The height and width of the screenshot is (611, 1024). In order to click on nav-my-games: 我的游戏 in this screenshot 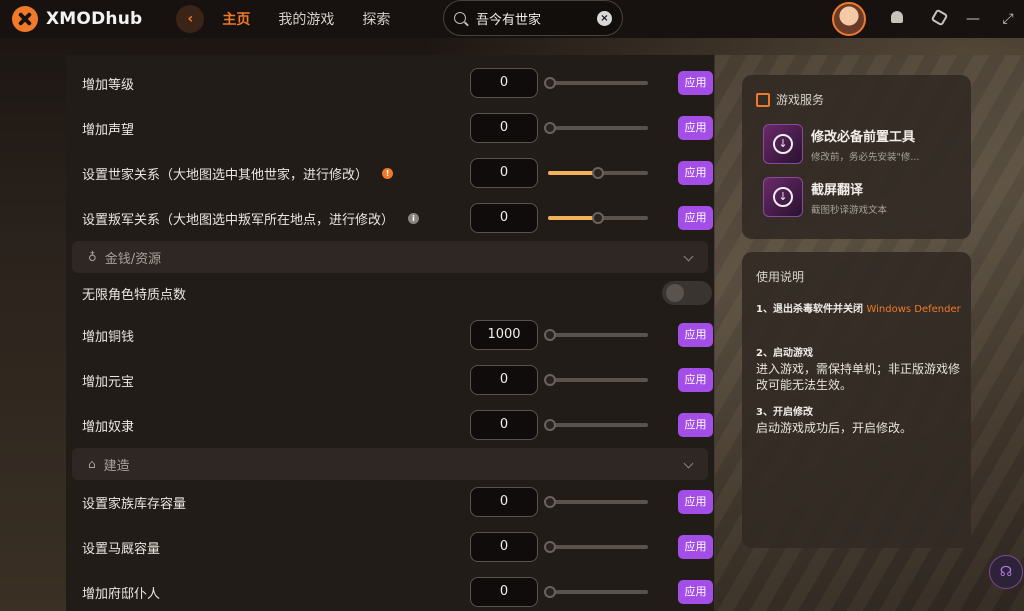, I will do `click(306, 19)`.